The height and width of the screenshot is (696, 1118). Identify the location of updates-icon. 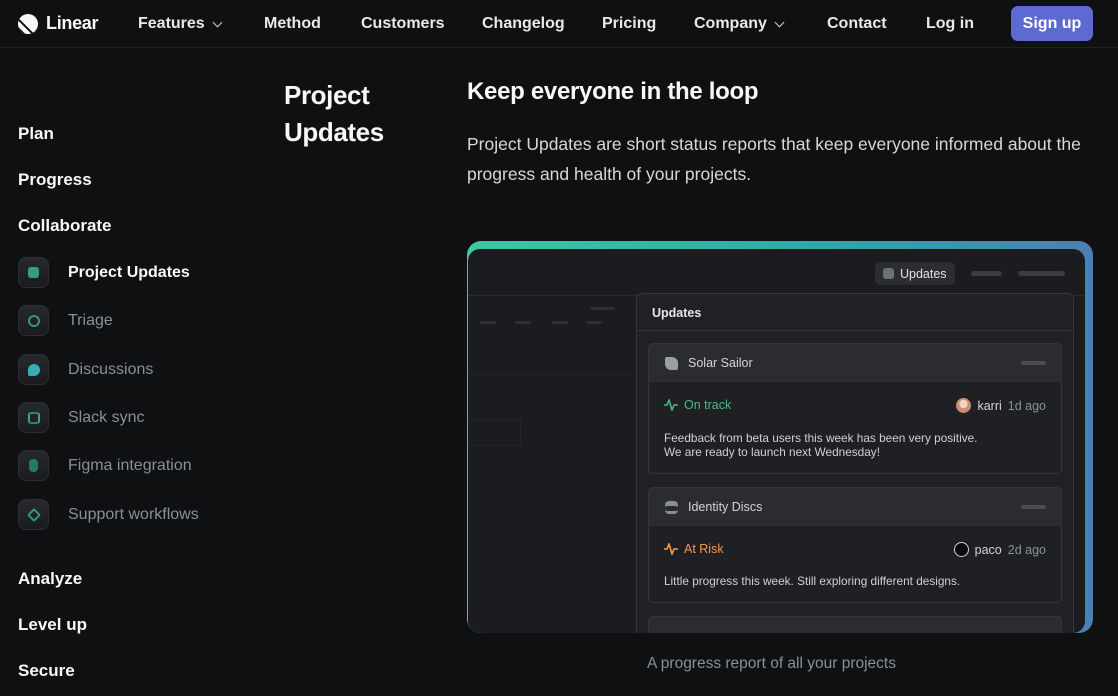
(888, 273).